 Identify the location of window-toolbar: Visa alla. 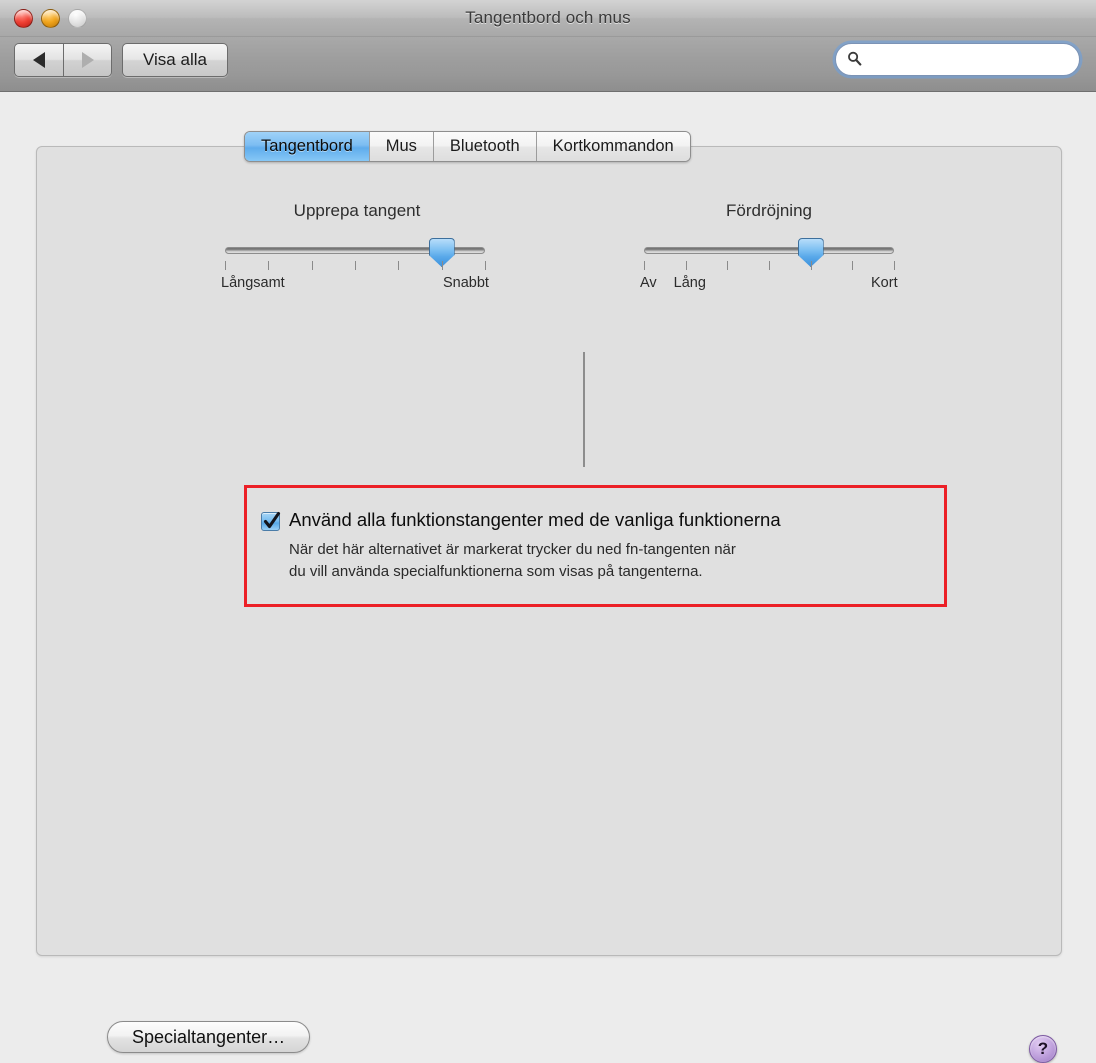
(548, 64).